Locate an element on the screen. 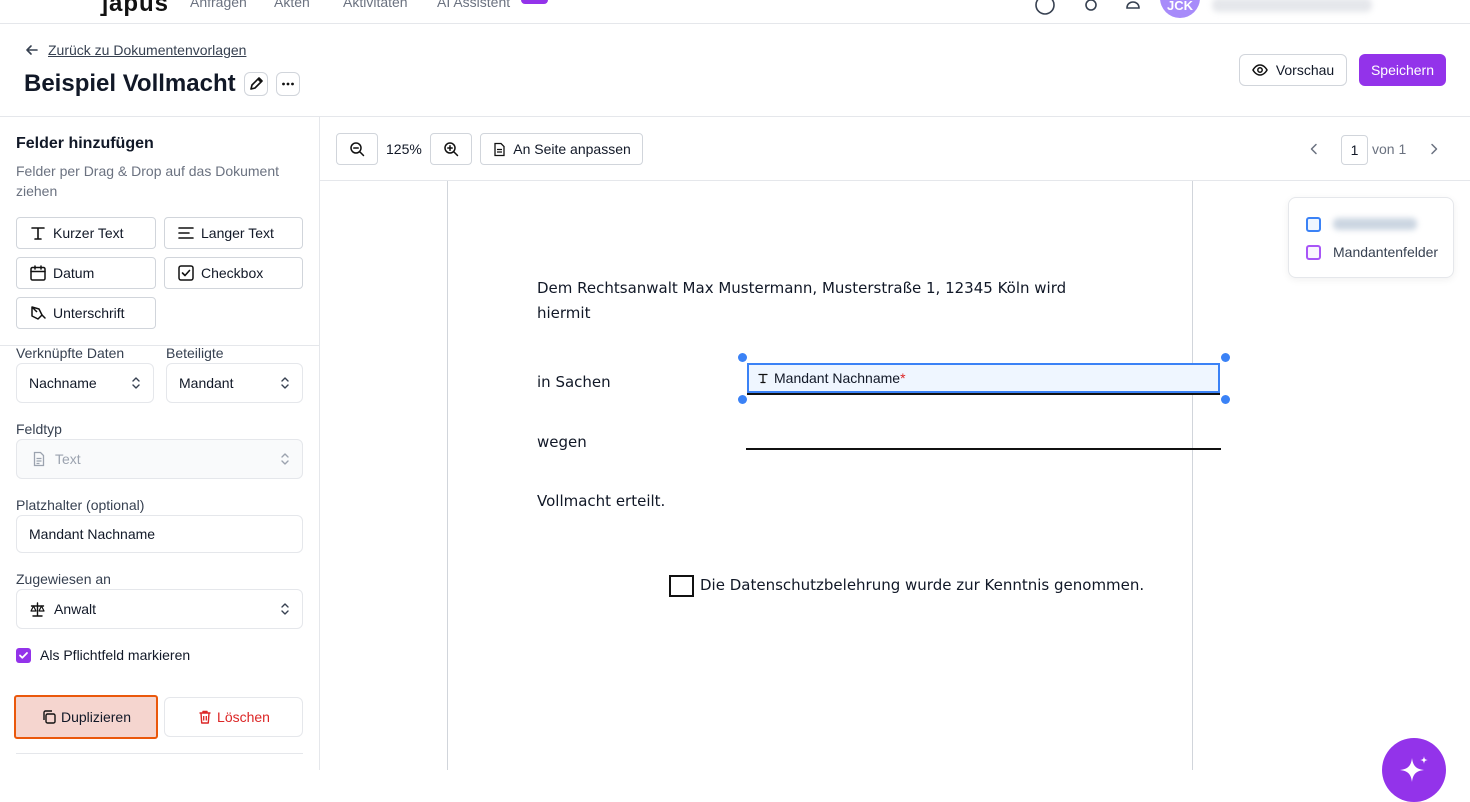 Image resolution: width=1470 pixels, height=802 pixels. date-label: Datum is located at coordinates (74, 273).